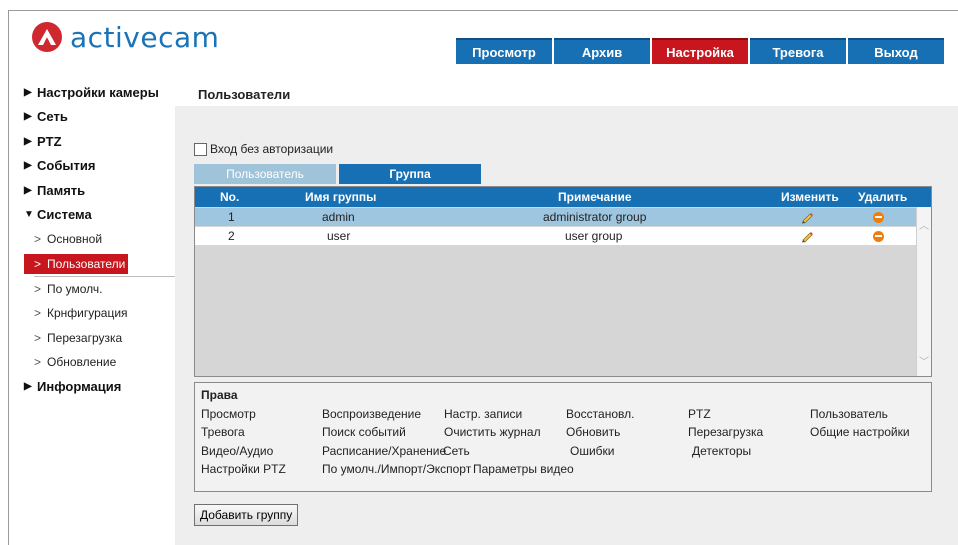  Describe the element at coordinates (265, 174) in the screenshot. I see `subtab-user: Пользователь` at that location.